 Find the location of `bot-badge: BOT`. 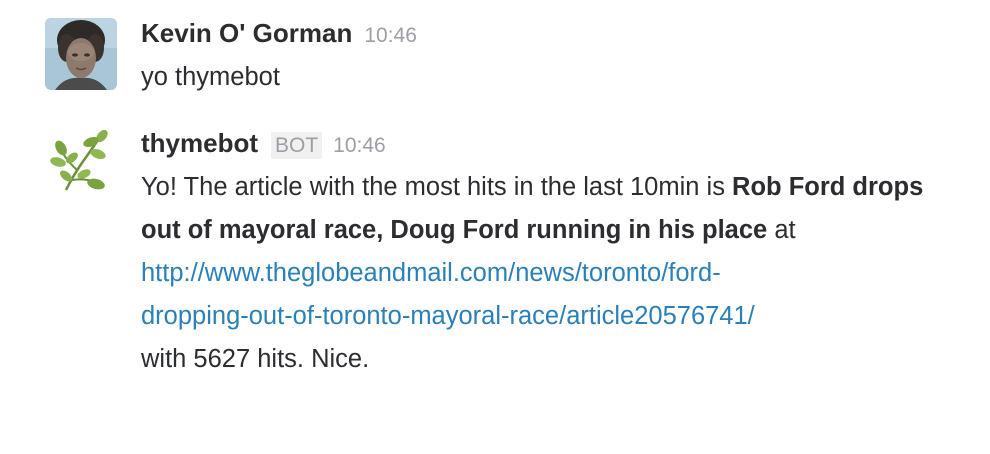

bot-badge: BOT is located at coordinates (297, 145).